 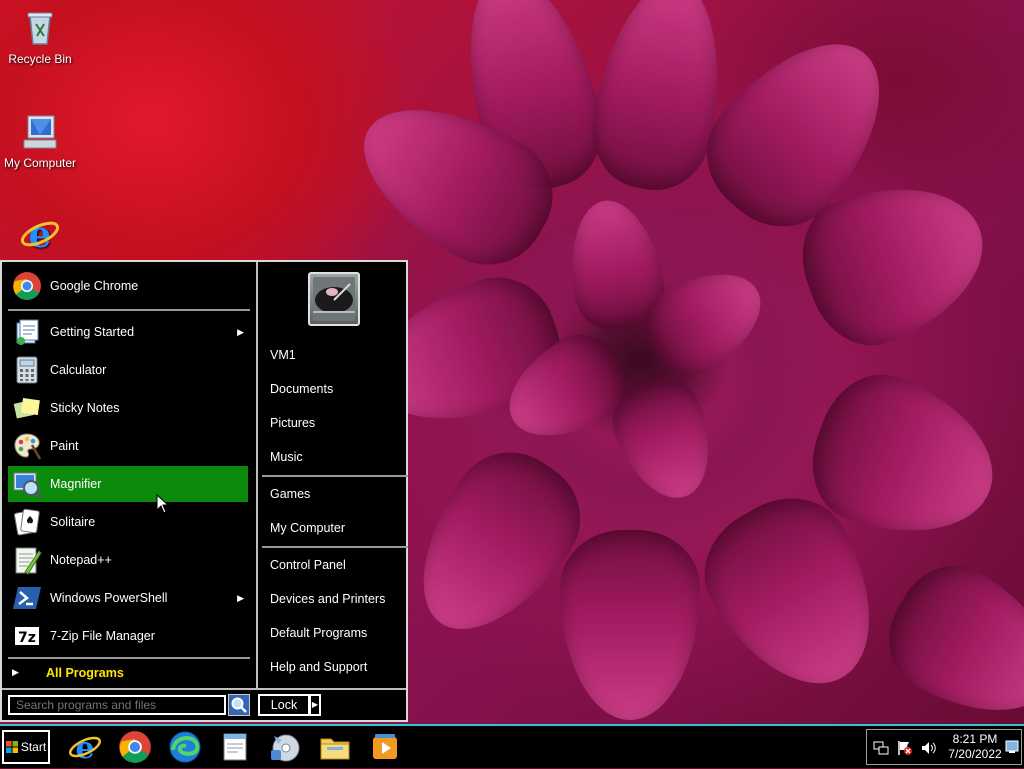 I want to click on volume-icon, so click(x=929, y=748).